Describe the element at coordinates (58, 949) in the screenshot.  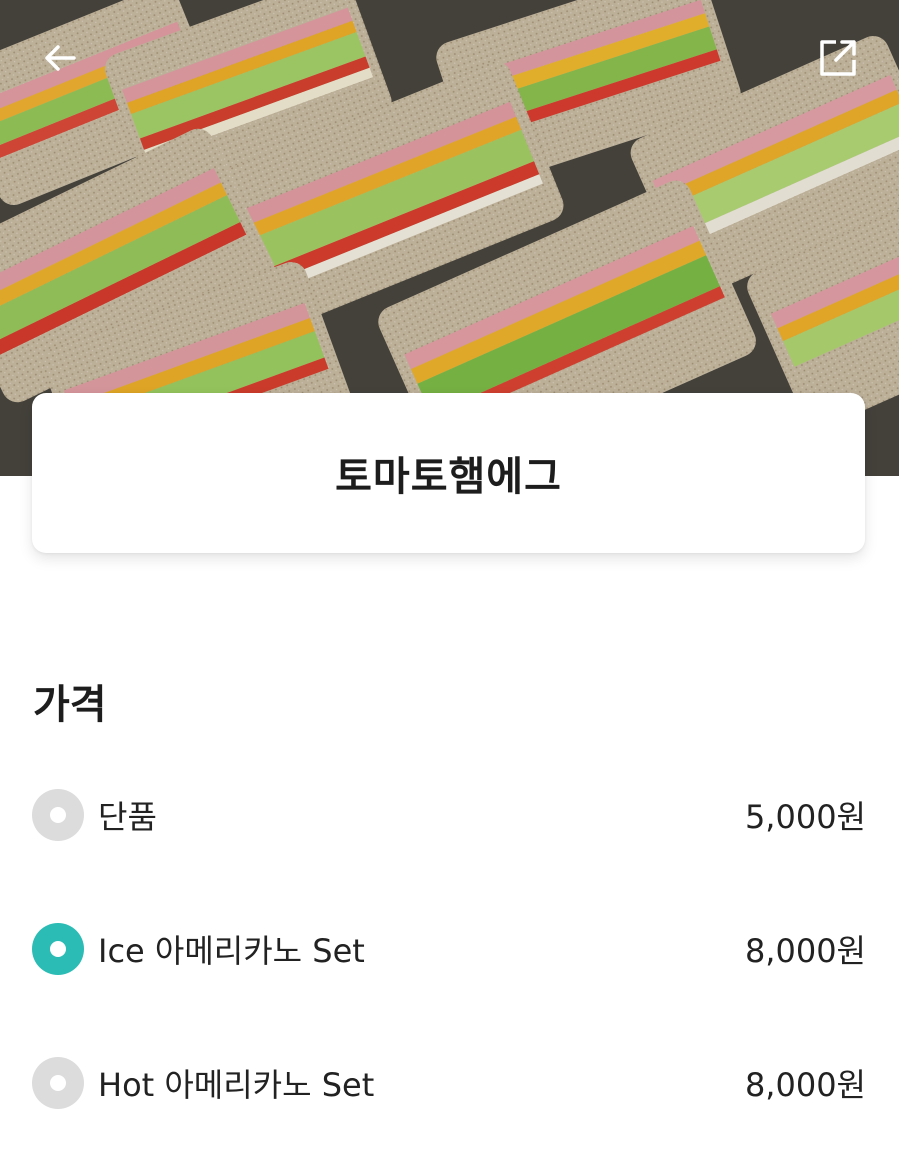
I see `radio-button-selected` at that location.